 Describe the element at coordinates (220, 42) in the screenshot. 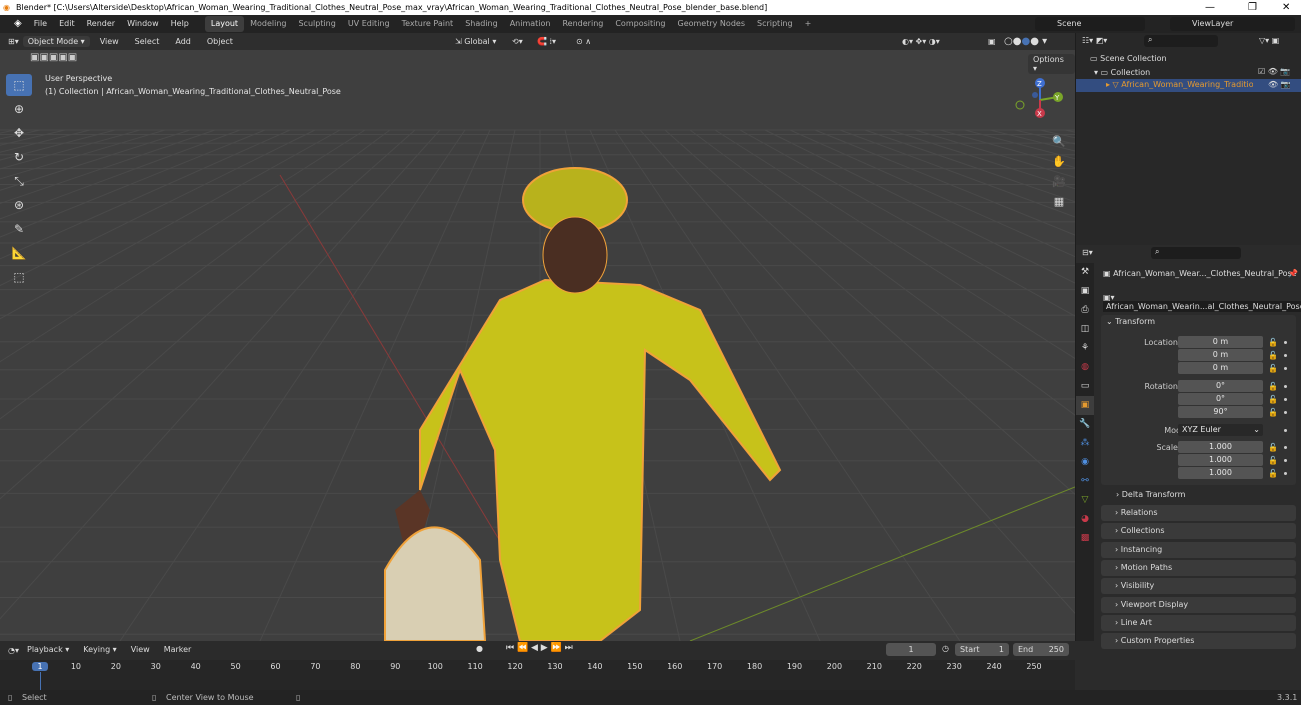

I see `menu-object: Object` at that location.